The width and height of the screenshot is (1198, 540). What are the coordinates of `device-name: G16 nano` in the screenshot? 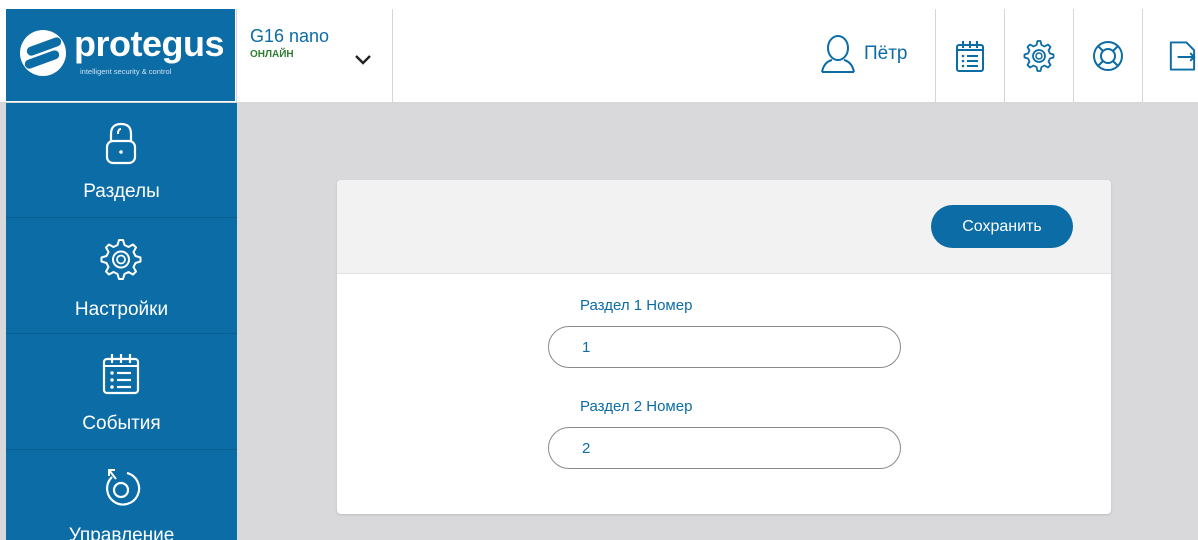 It's located at (290, 36).